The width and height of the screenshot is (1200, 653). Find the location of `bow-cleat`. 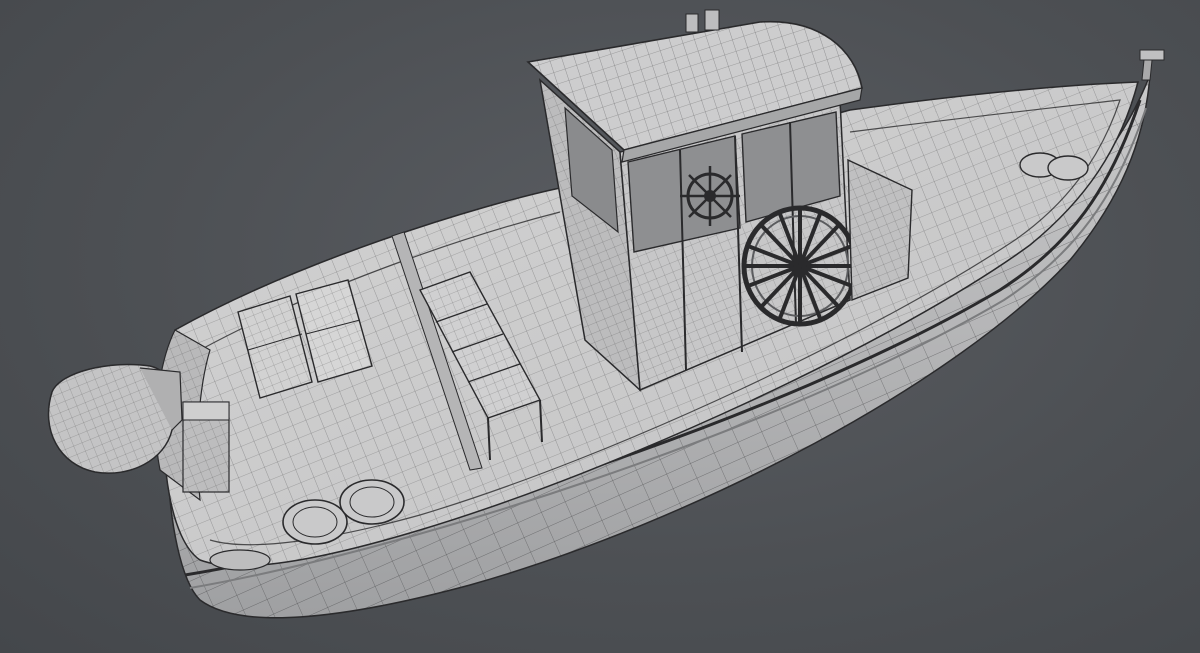

bow-cleat is located at coordinates (1152, 65).